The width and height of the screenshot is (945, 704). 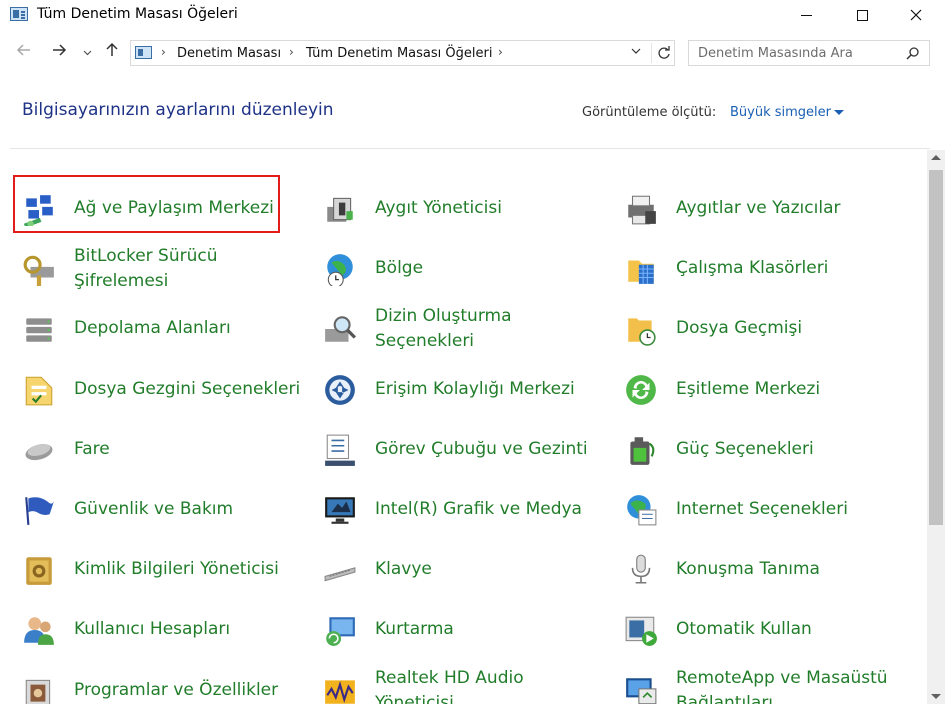 I want to click on item-label-line: Çalışma Klasörleri, so click(x=752, y=268).